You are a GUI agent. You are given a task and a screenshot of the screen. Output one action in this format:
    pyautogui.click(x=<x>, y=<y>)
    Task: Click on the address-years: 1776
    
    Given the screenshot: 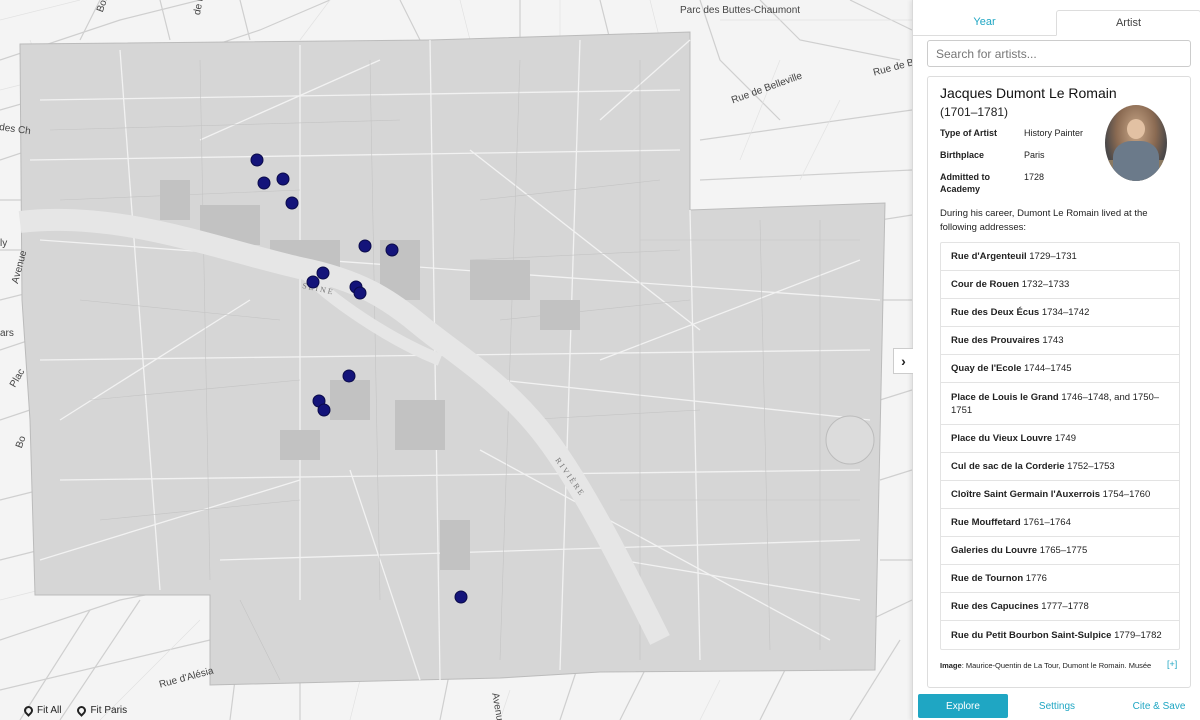 What is the action you would take?
    pyautogui.click(x=1036, y=578)
    